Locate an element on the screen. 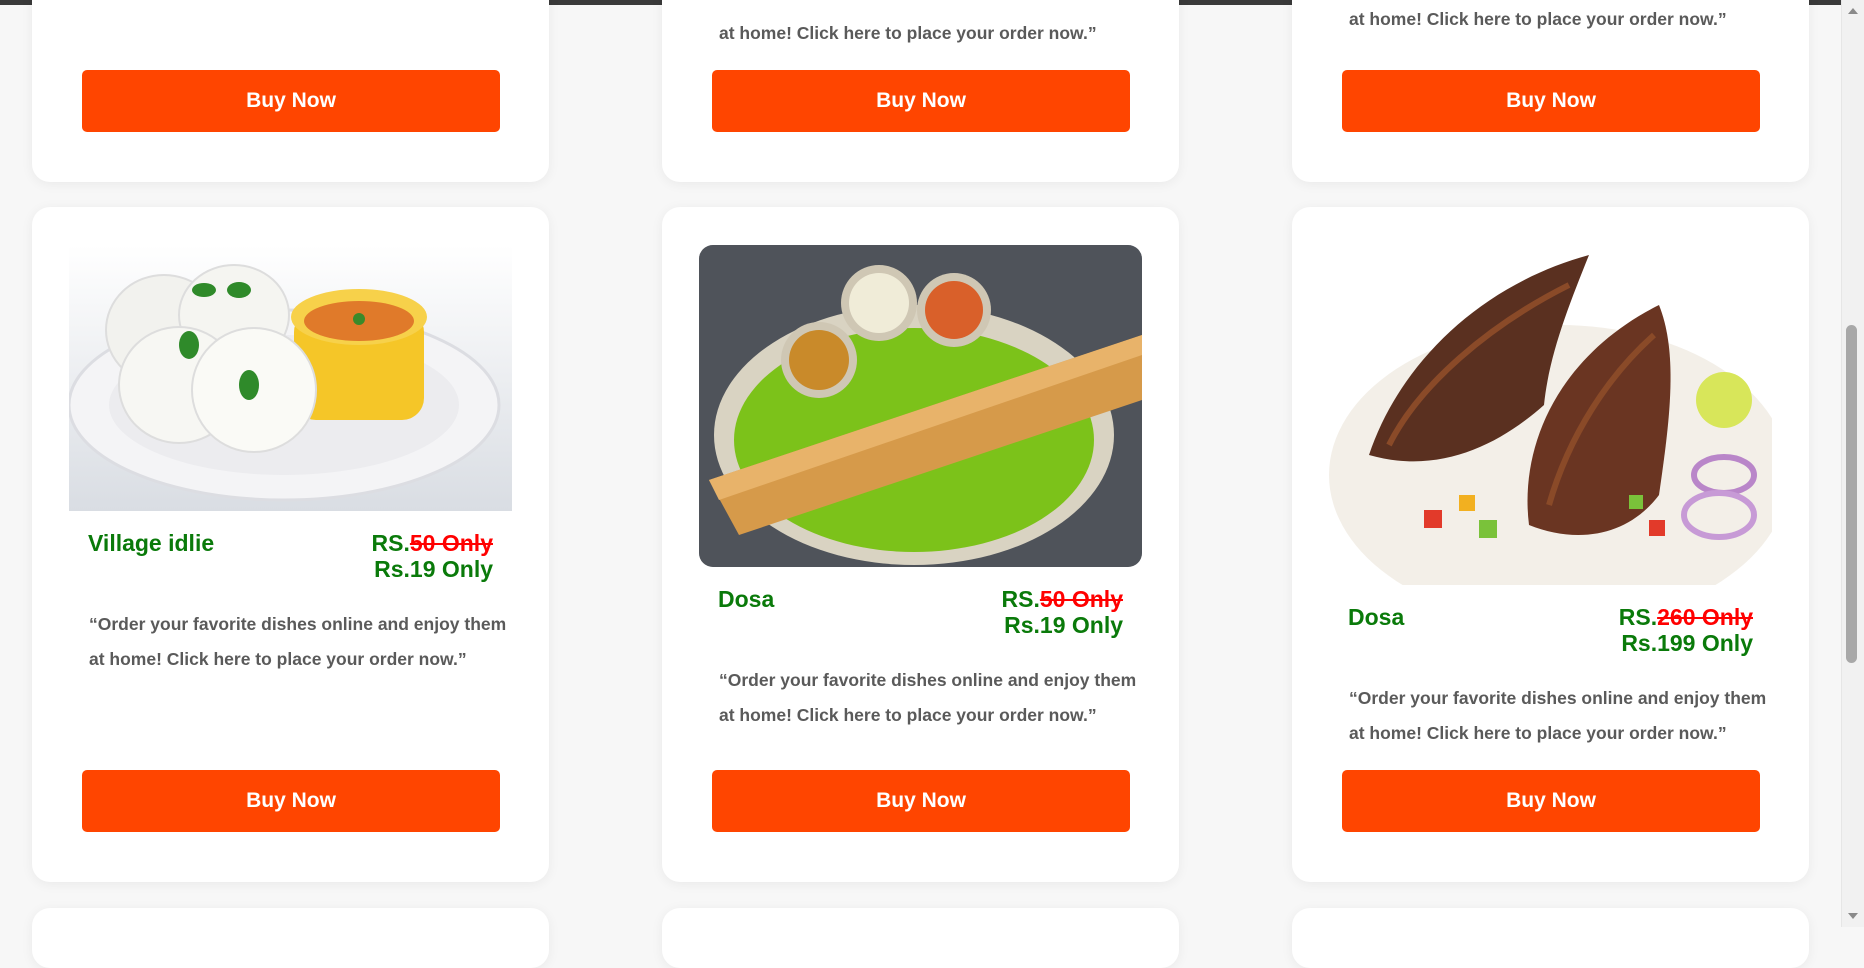 The image size is (1864, 968). old-price-line: RS.260 Only is located at coordinates (1686, 617).